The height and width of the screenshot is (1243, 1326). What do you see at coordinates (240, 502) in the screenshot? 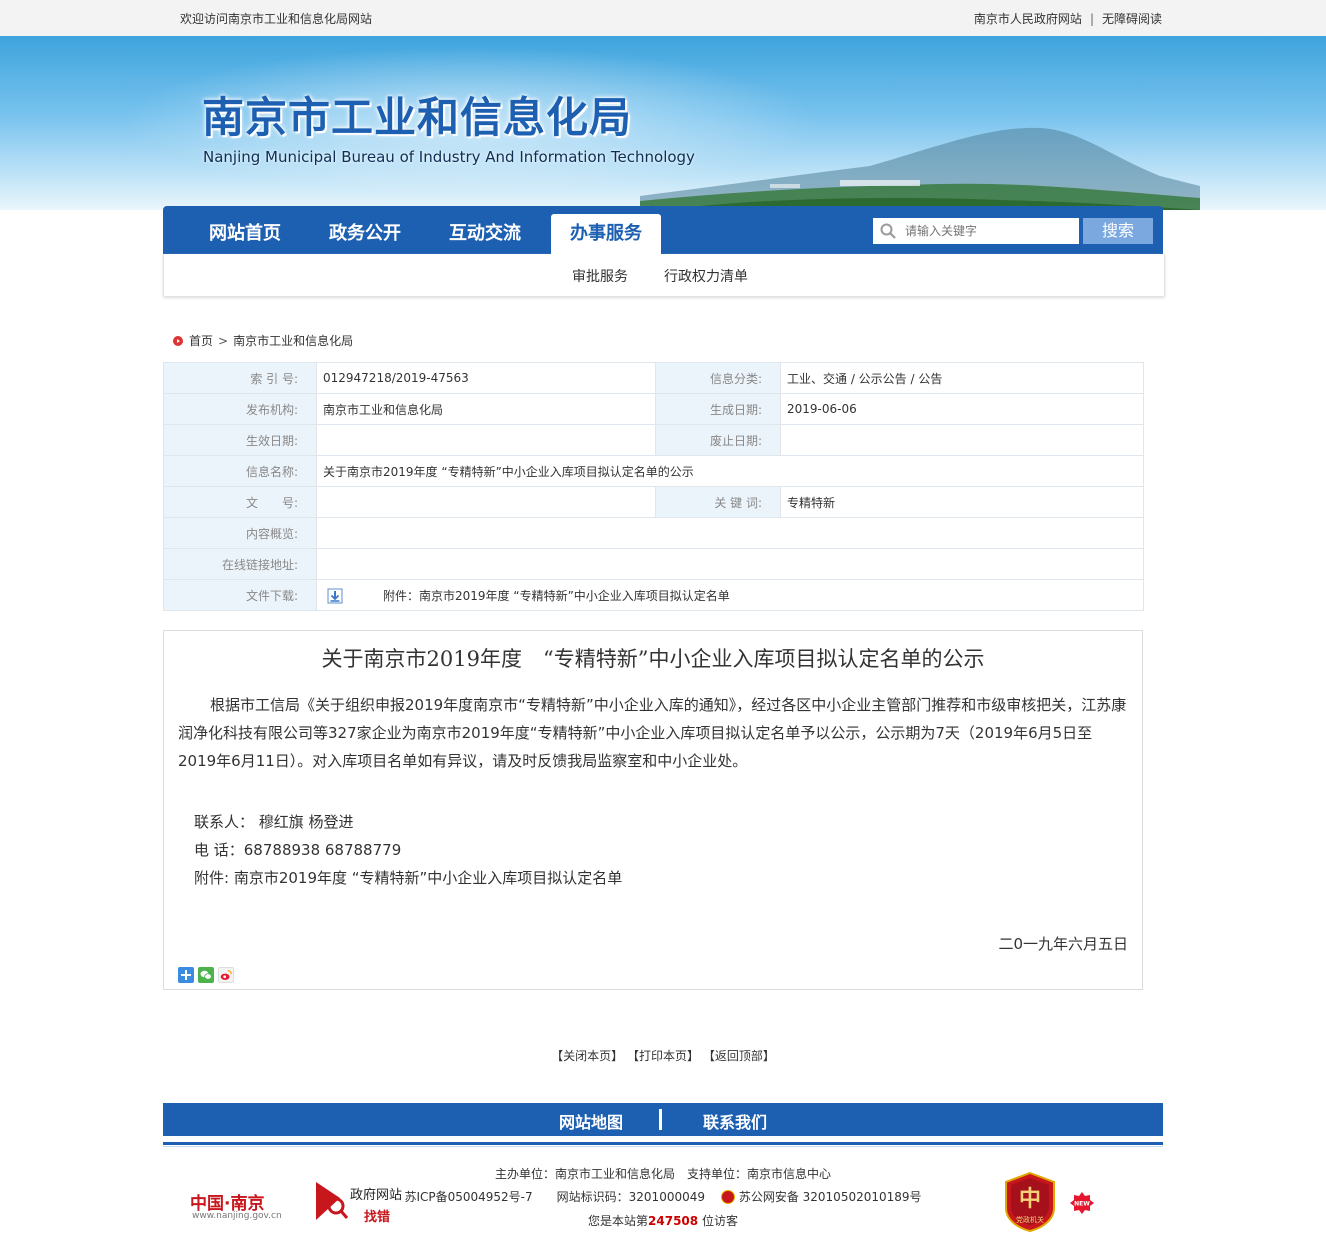
I see `doc-number-label: 文 号:` at bounding box center [240, 502].